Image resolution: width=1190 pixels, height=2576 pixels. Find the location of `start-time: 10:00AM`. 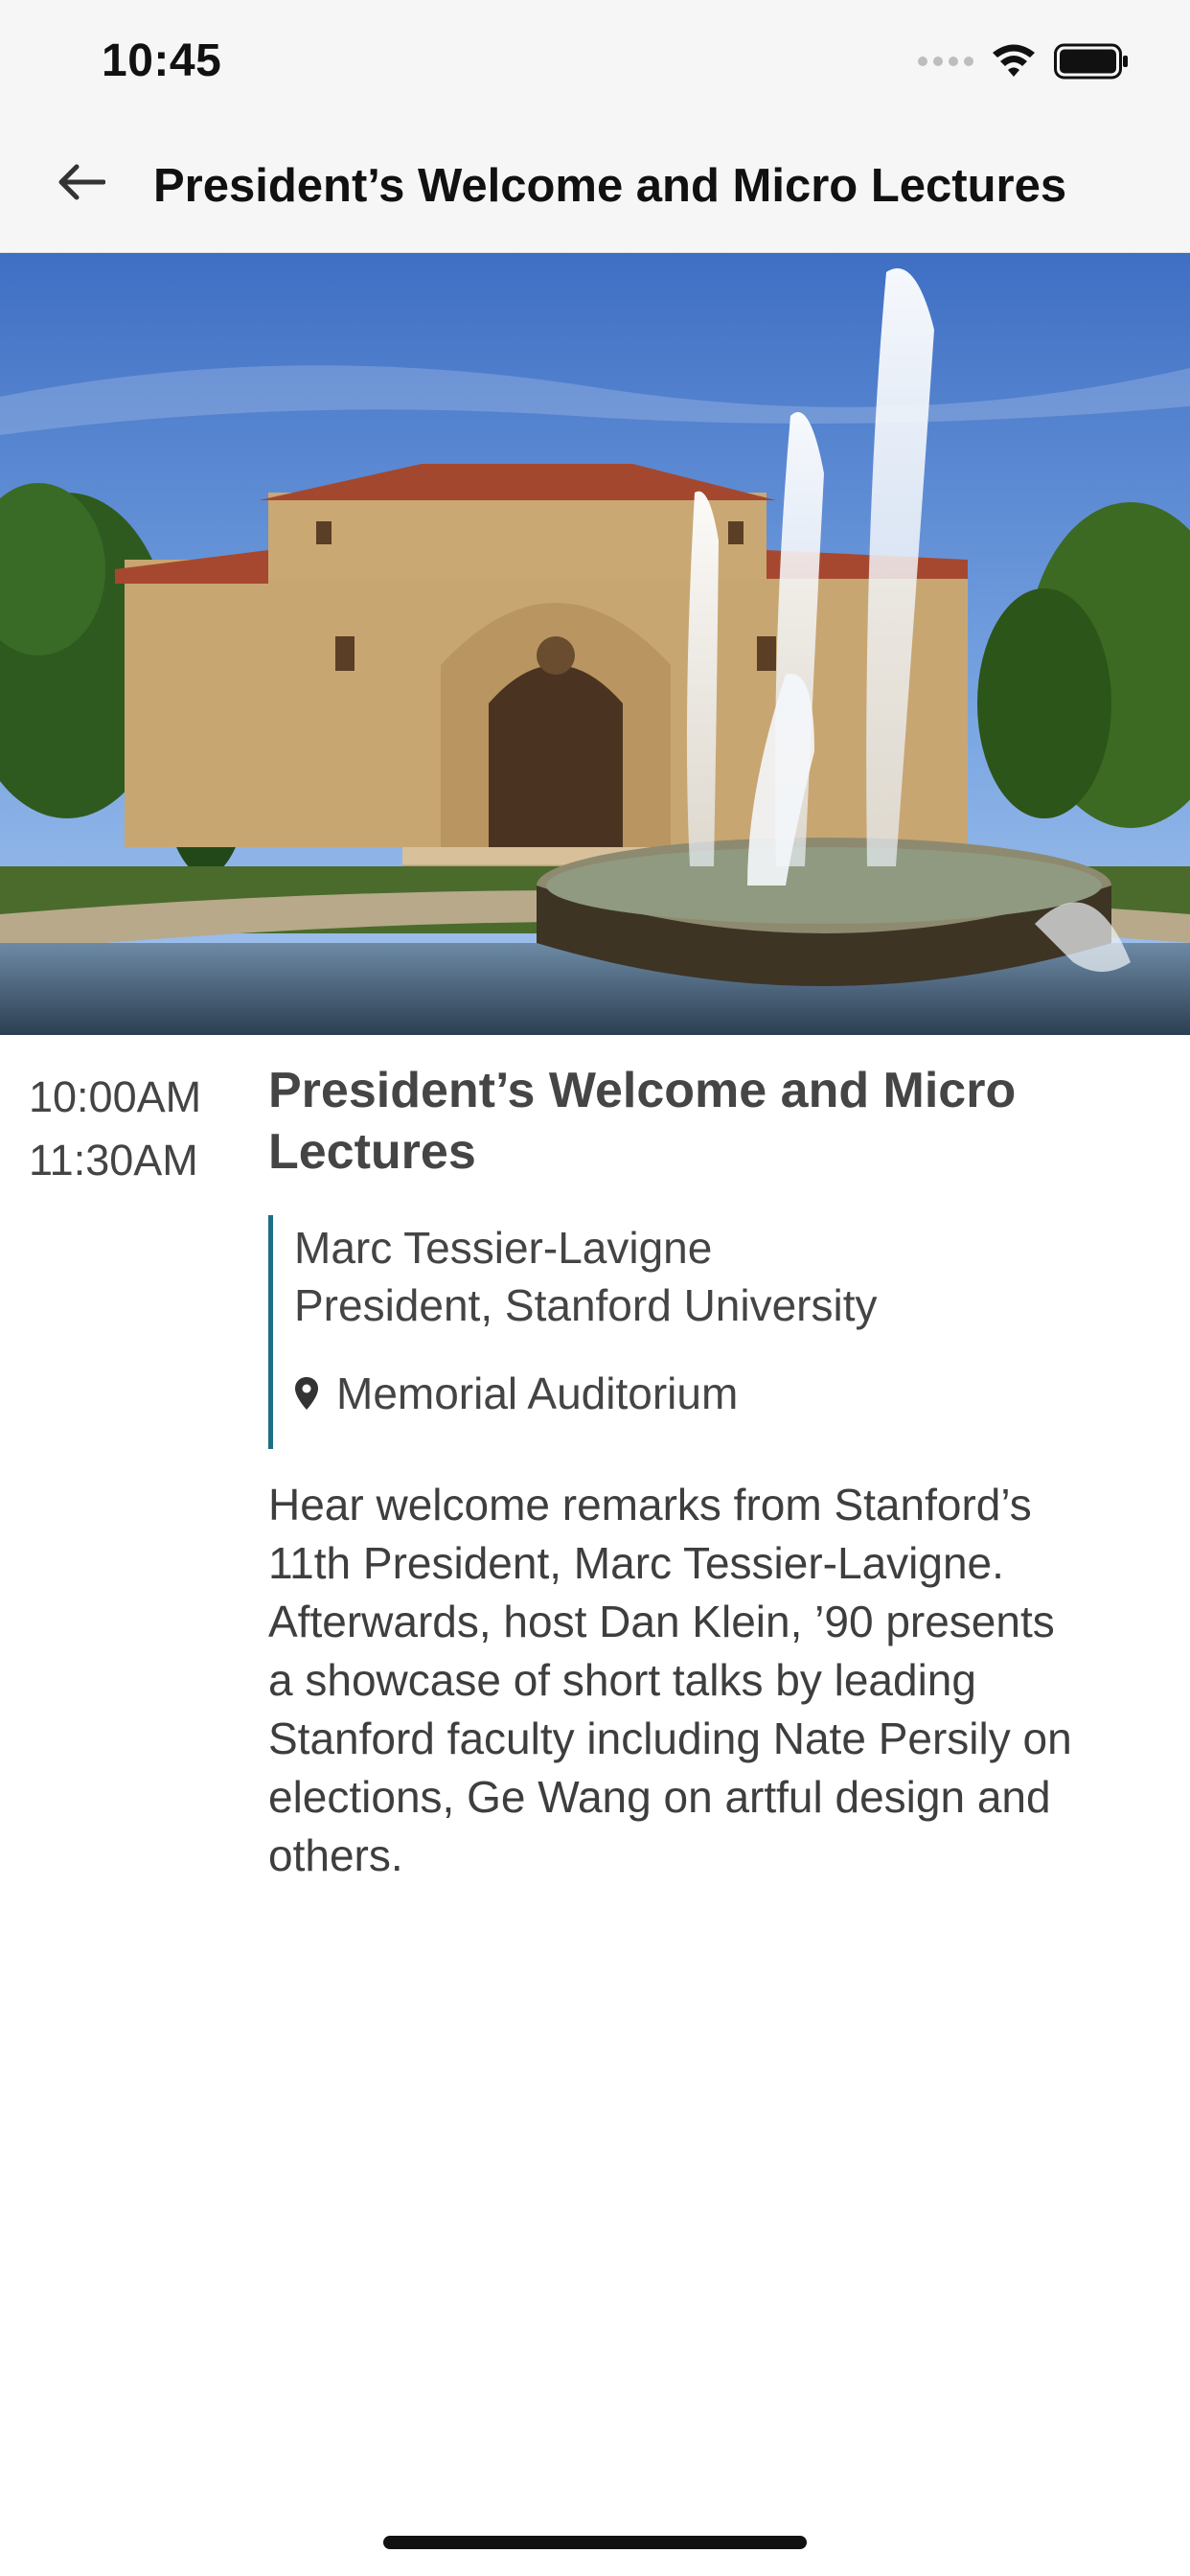

start-time: 10:00AM is located at coordinates (116, 1096).